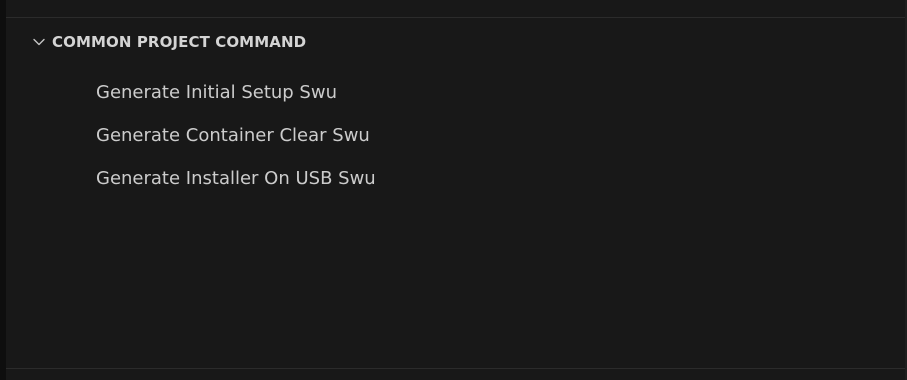  What do you see at coordinates (179, 42) in the screenshot?
I see `section-title: COMMON PROJECT COMMAND` at bounding box center [179, 42].